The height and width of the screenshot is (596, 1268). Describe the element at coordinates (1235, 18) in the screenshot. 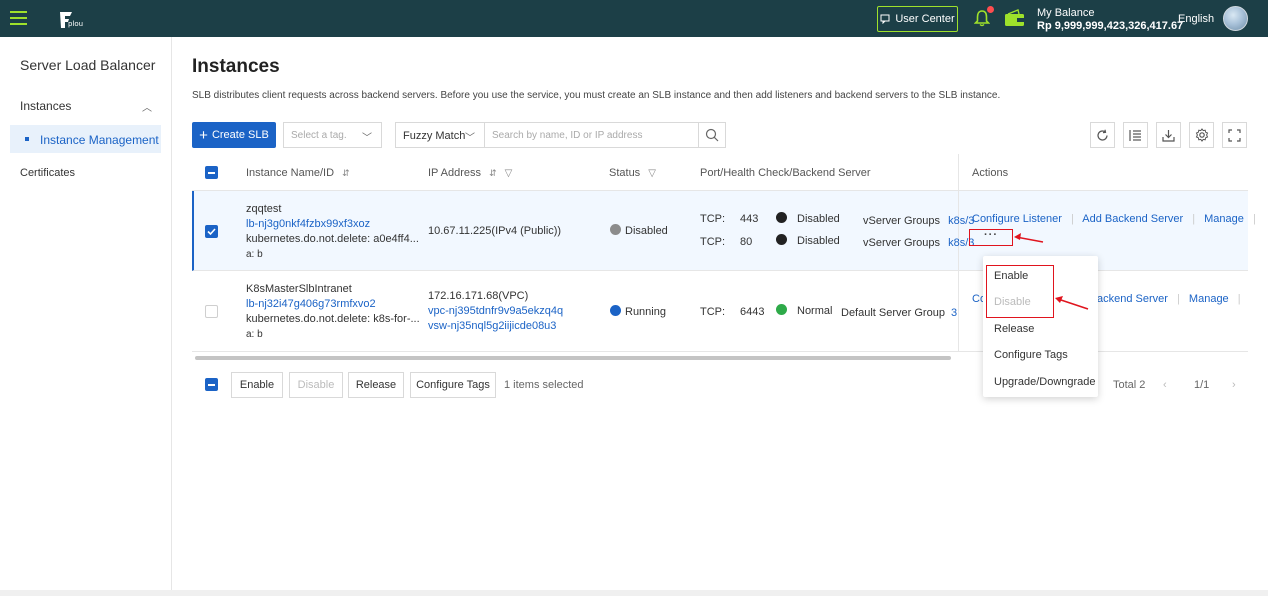

I see `avatar` at that location.